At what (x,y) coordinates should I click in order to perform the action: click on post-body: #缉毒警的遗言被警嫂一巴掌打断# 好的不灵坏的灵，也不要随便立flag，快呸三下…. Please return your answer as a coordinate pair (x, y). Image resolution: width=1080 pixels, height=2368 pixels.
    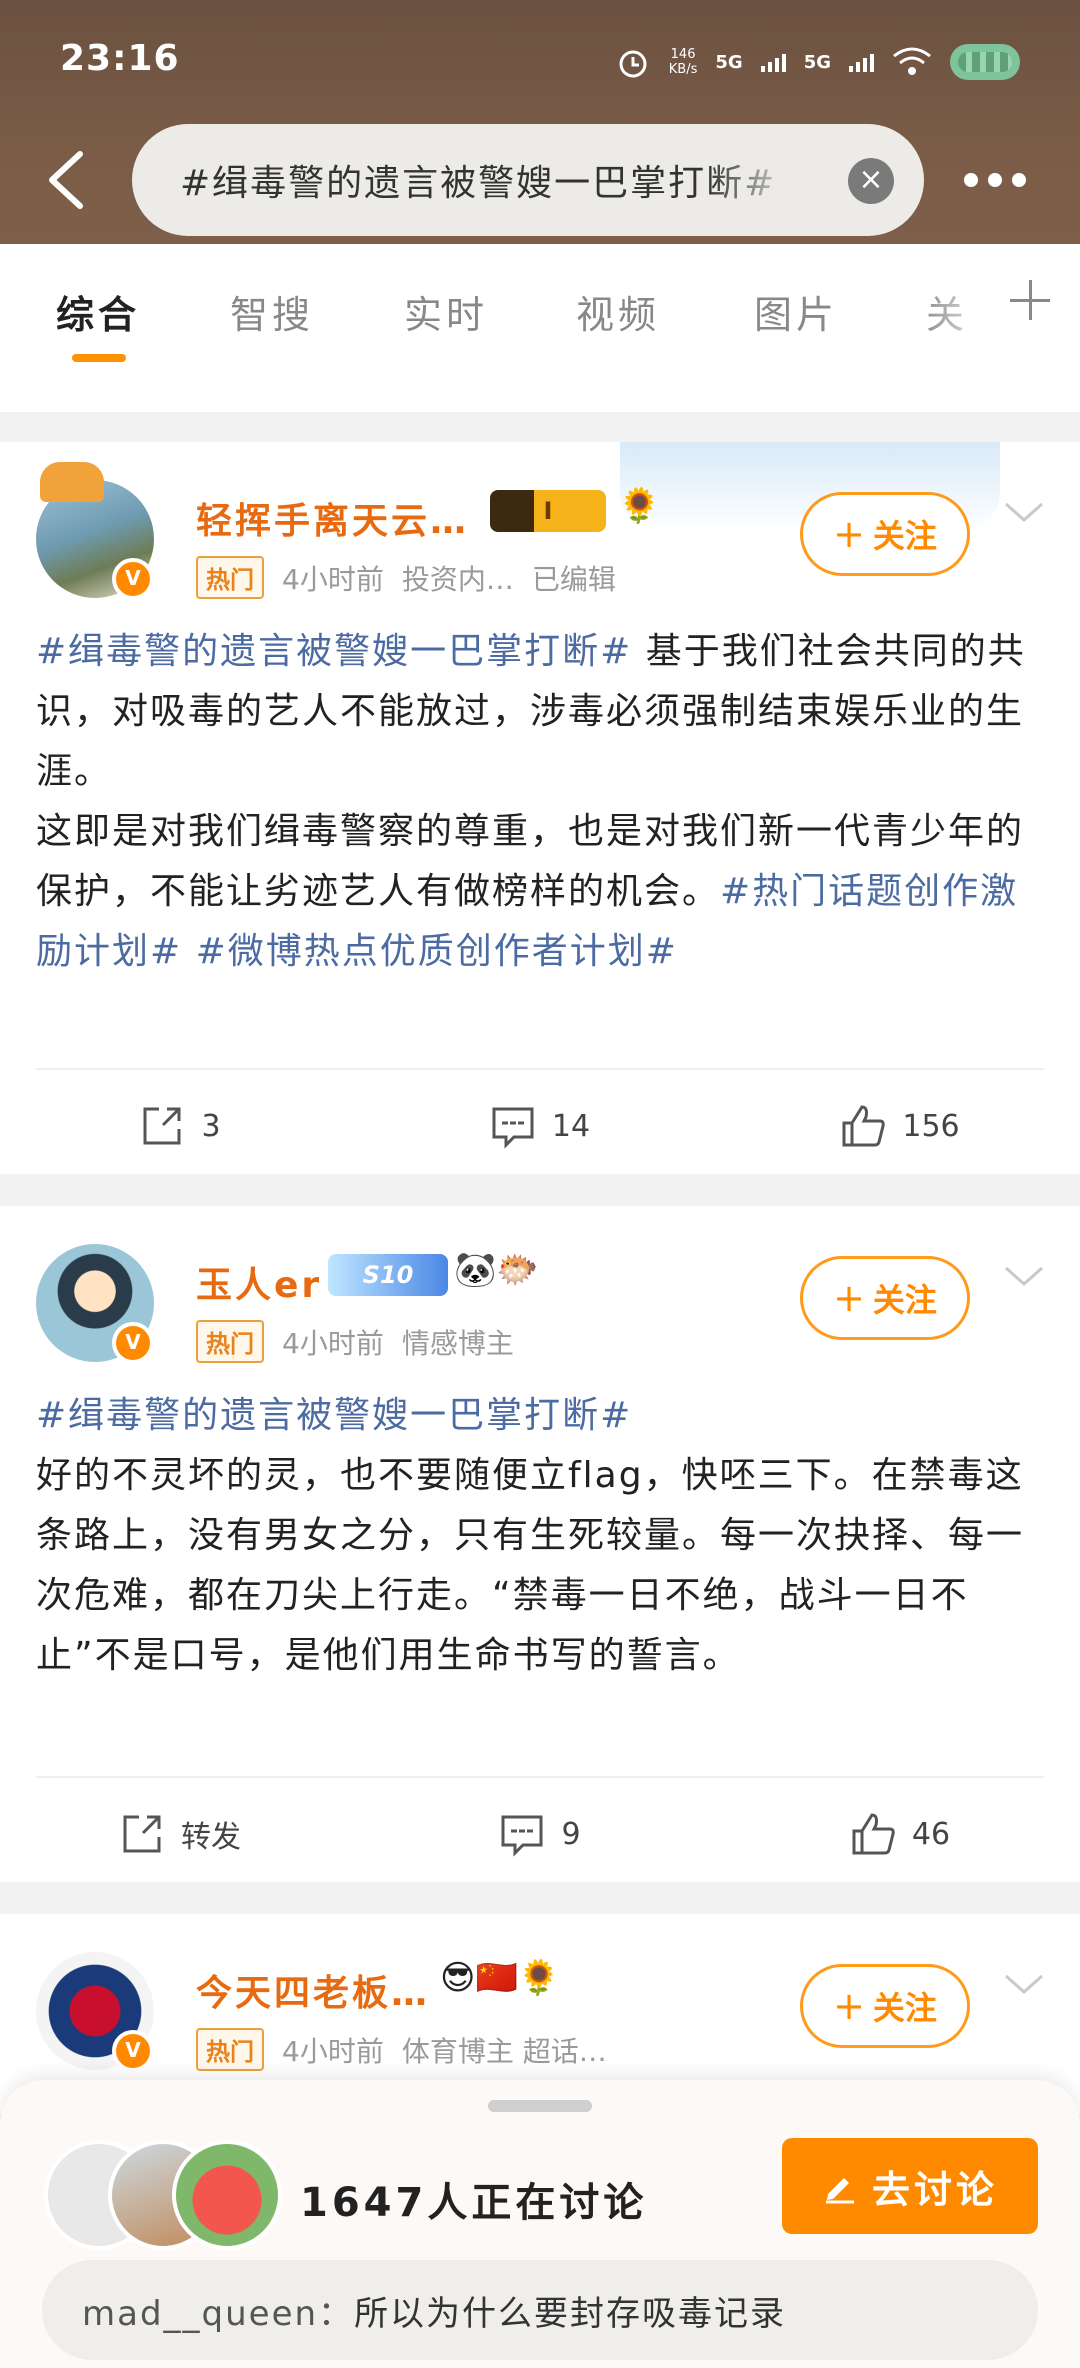
    Looking at the image, I should click on (530, 1535).